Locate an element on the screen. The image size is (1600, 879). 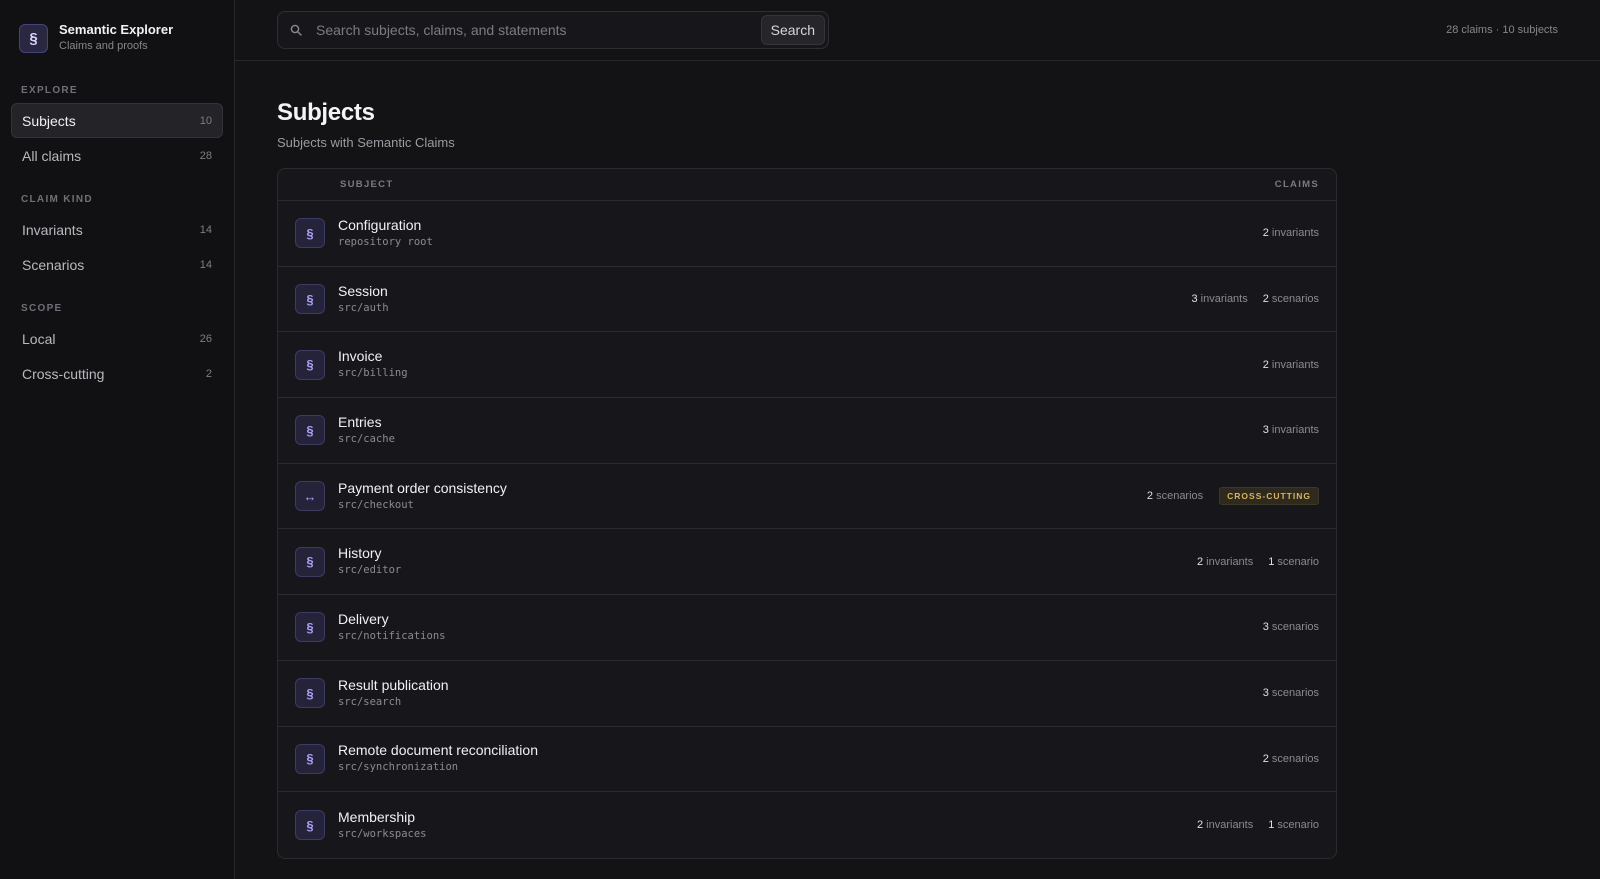
table-row: § Result publication src/search 3 scenarios is located at coordinates (807, 694).